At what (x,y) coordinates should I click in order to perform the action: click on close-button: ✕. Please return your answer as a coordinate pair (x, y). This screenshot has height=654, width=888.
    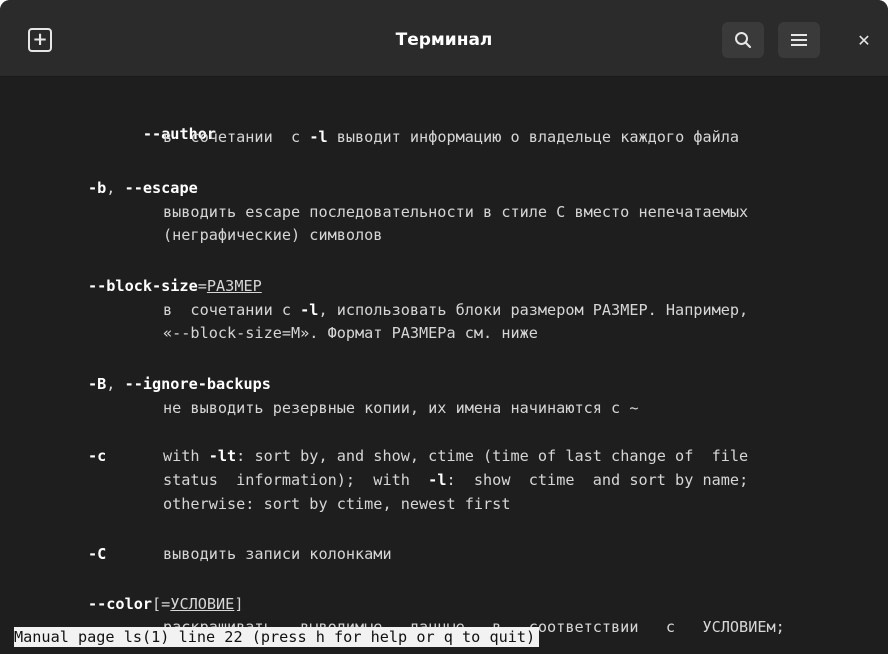
    Looking at the image, I should click on (864, 40).